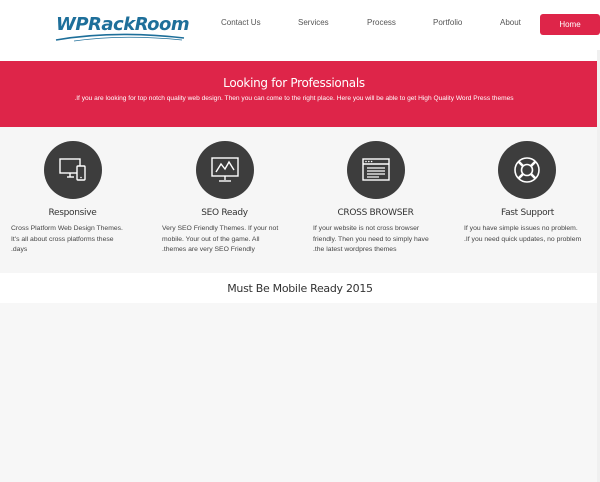 Image resolution: width=600 pixels, height=482 pixels. I want to click on feature-title: Responsive, so click(72, 213).